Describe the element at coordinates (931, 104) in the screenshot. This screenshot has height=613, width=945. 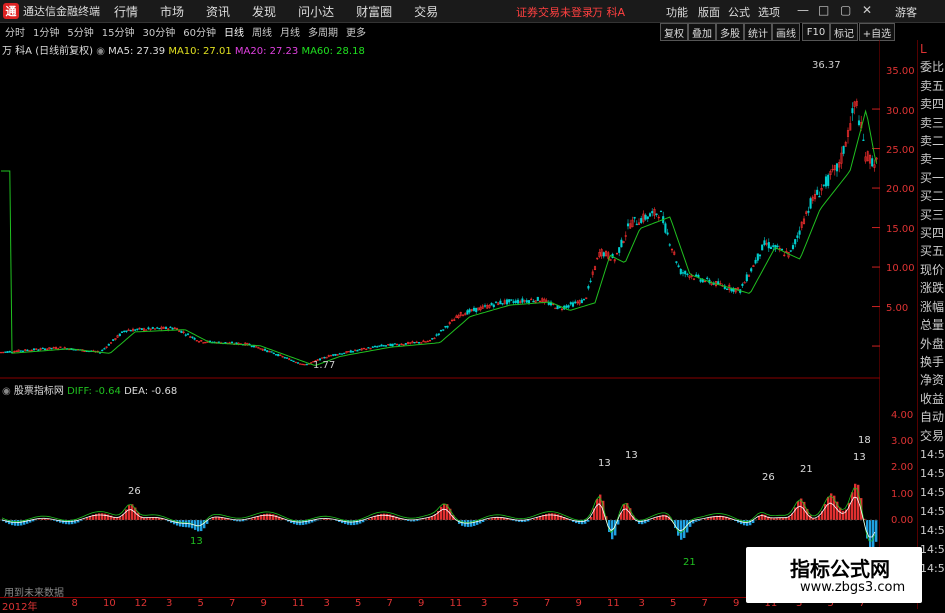
I see `side-item-sell4: 卖四` at that location.